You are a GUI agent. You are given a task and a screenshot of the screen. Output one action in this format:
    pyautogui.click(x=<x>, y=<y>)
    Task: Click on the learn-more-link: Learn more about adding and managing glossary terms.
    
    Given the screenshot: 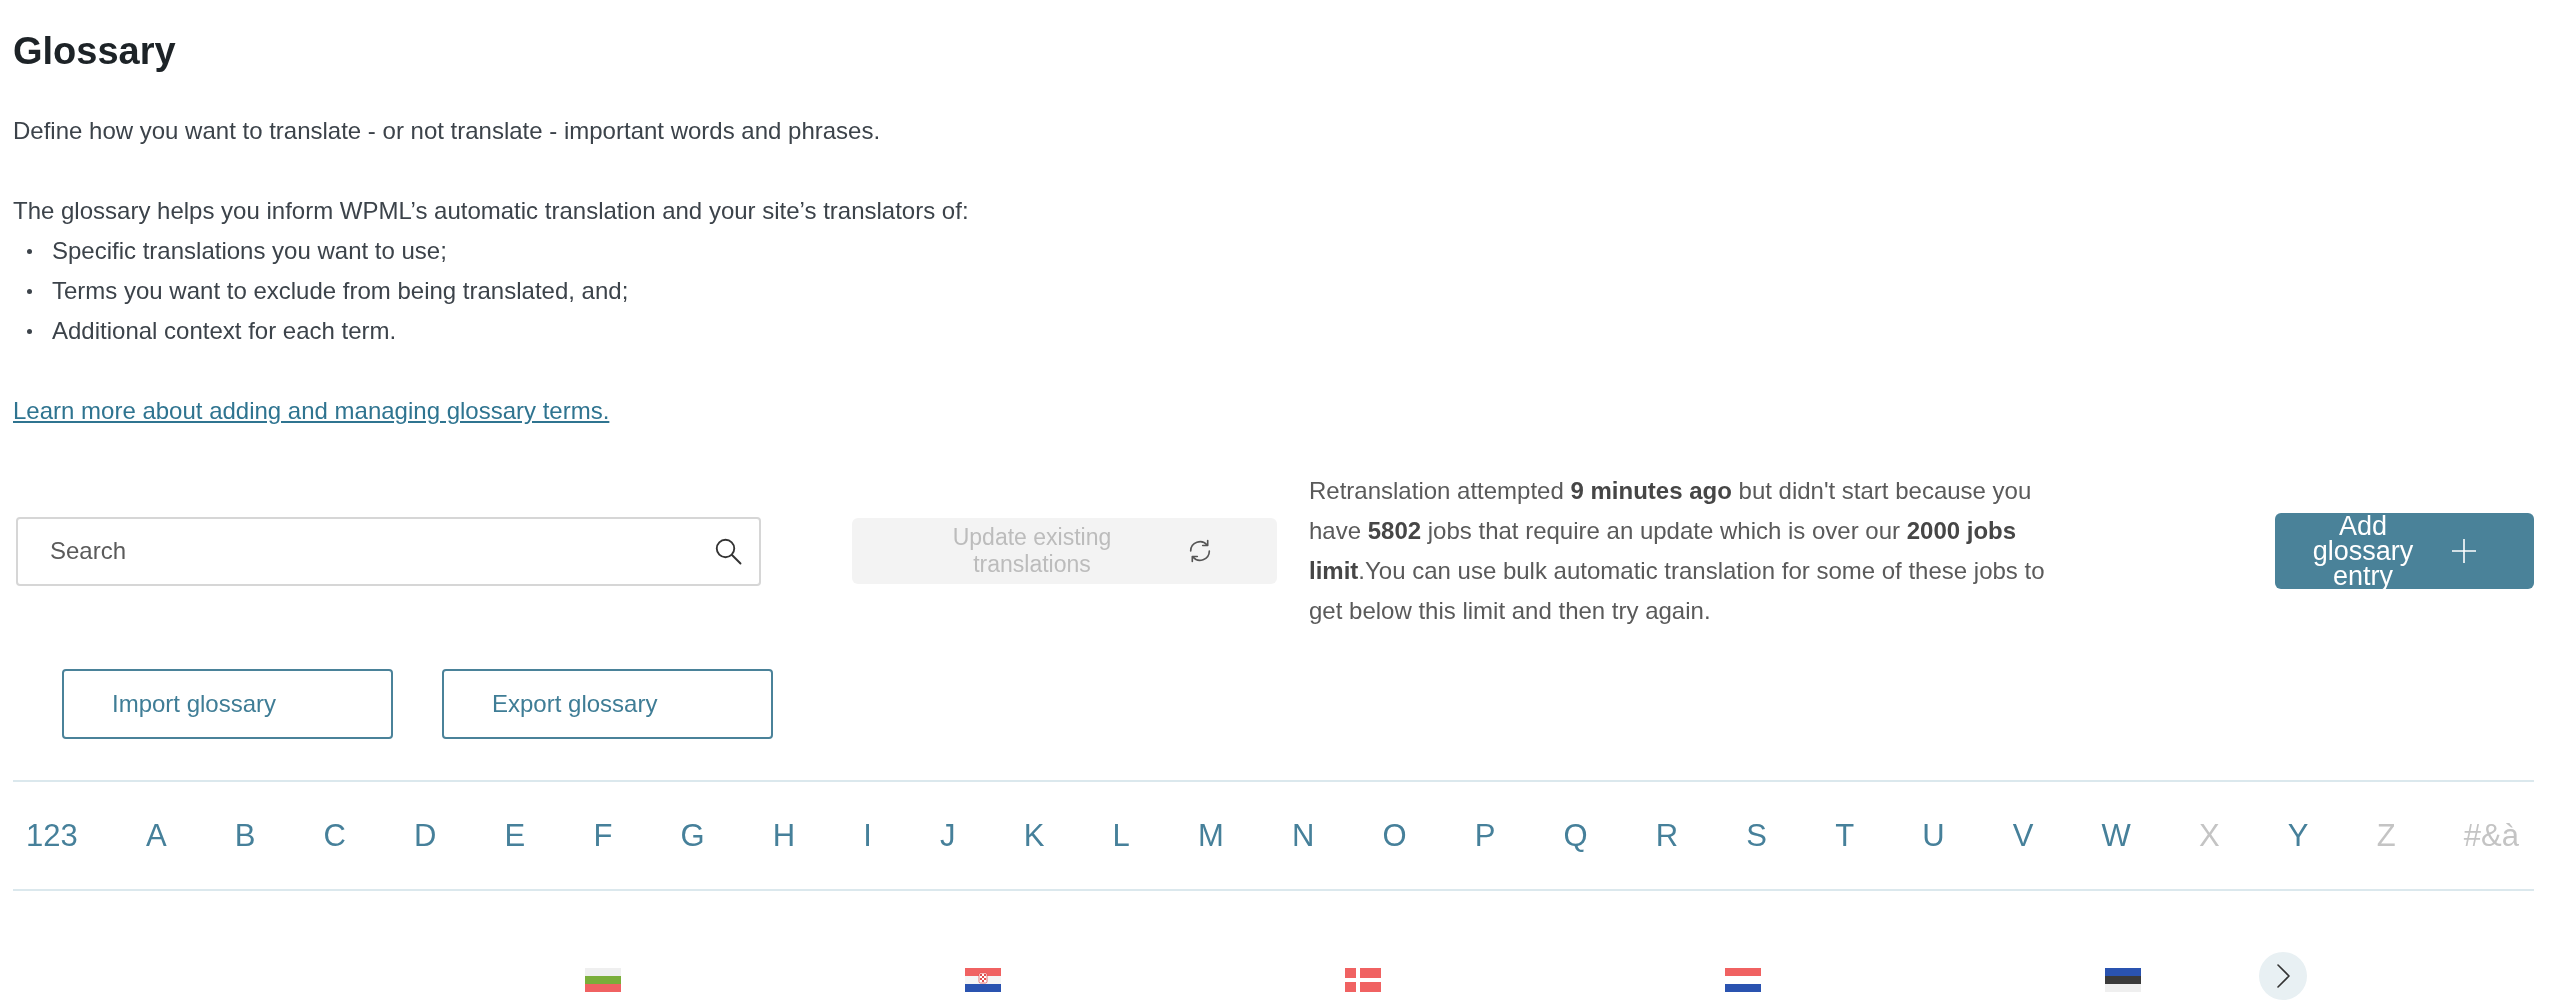 What is the action you would take?
    pyautogui.click(x=311, y=410)
    